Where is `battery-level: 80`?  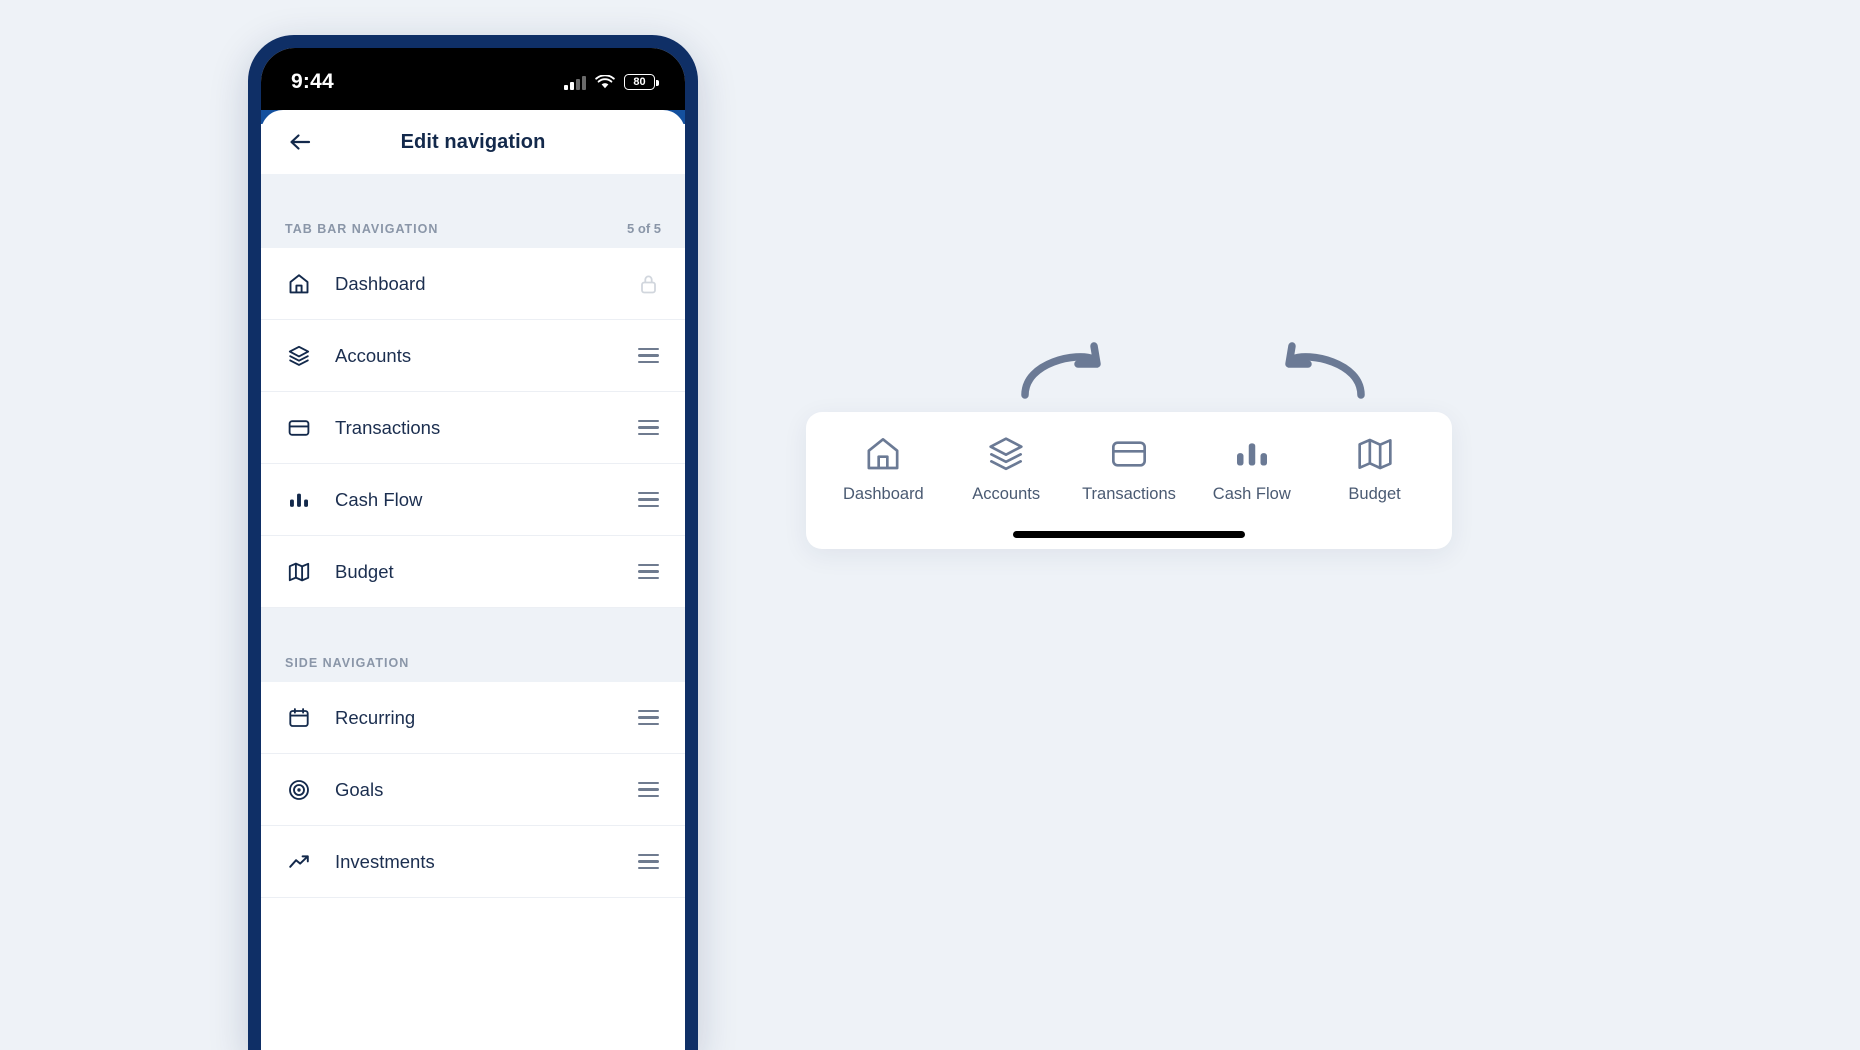 battery-level: 80 is located at coordinates (639, 81).